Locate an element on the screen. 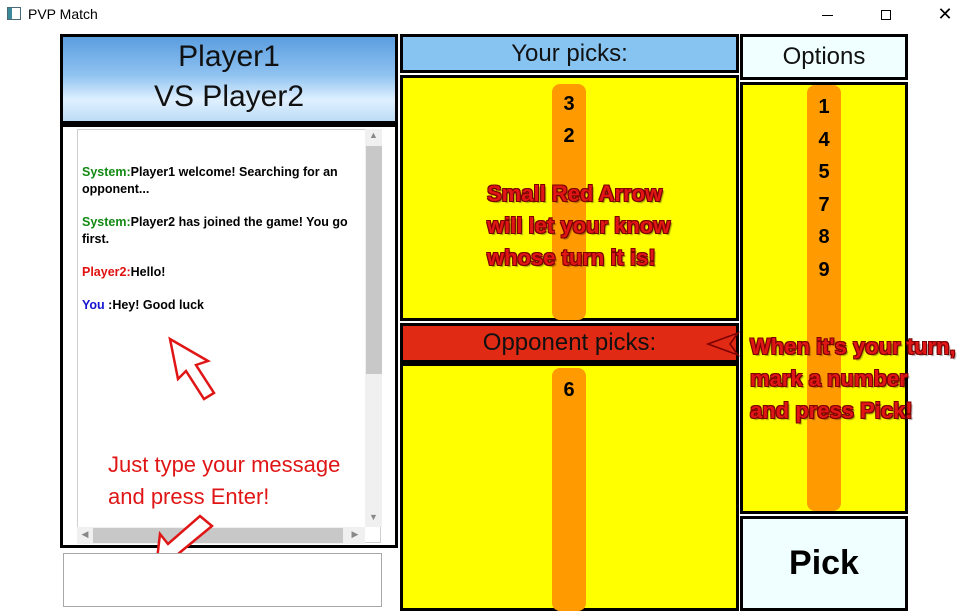 The image size is (972, 613). scroll-right-icon: ▶ is located at coordinates (355, 536).